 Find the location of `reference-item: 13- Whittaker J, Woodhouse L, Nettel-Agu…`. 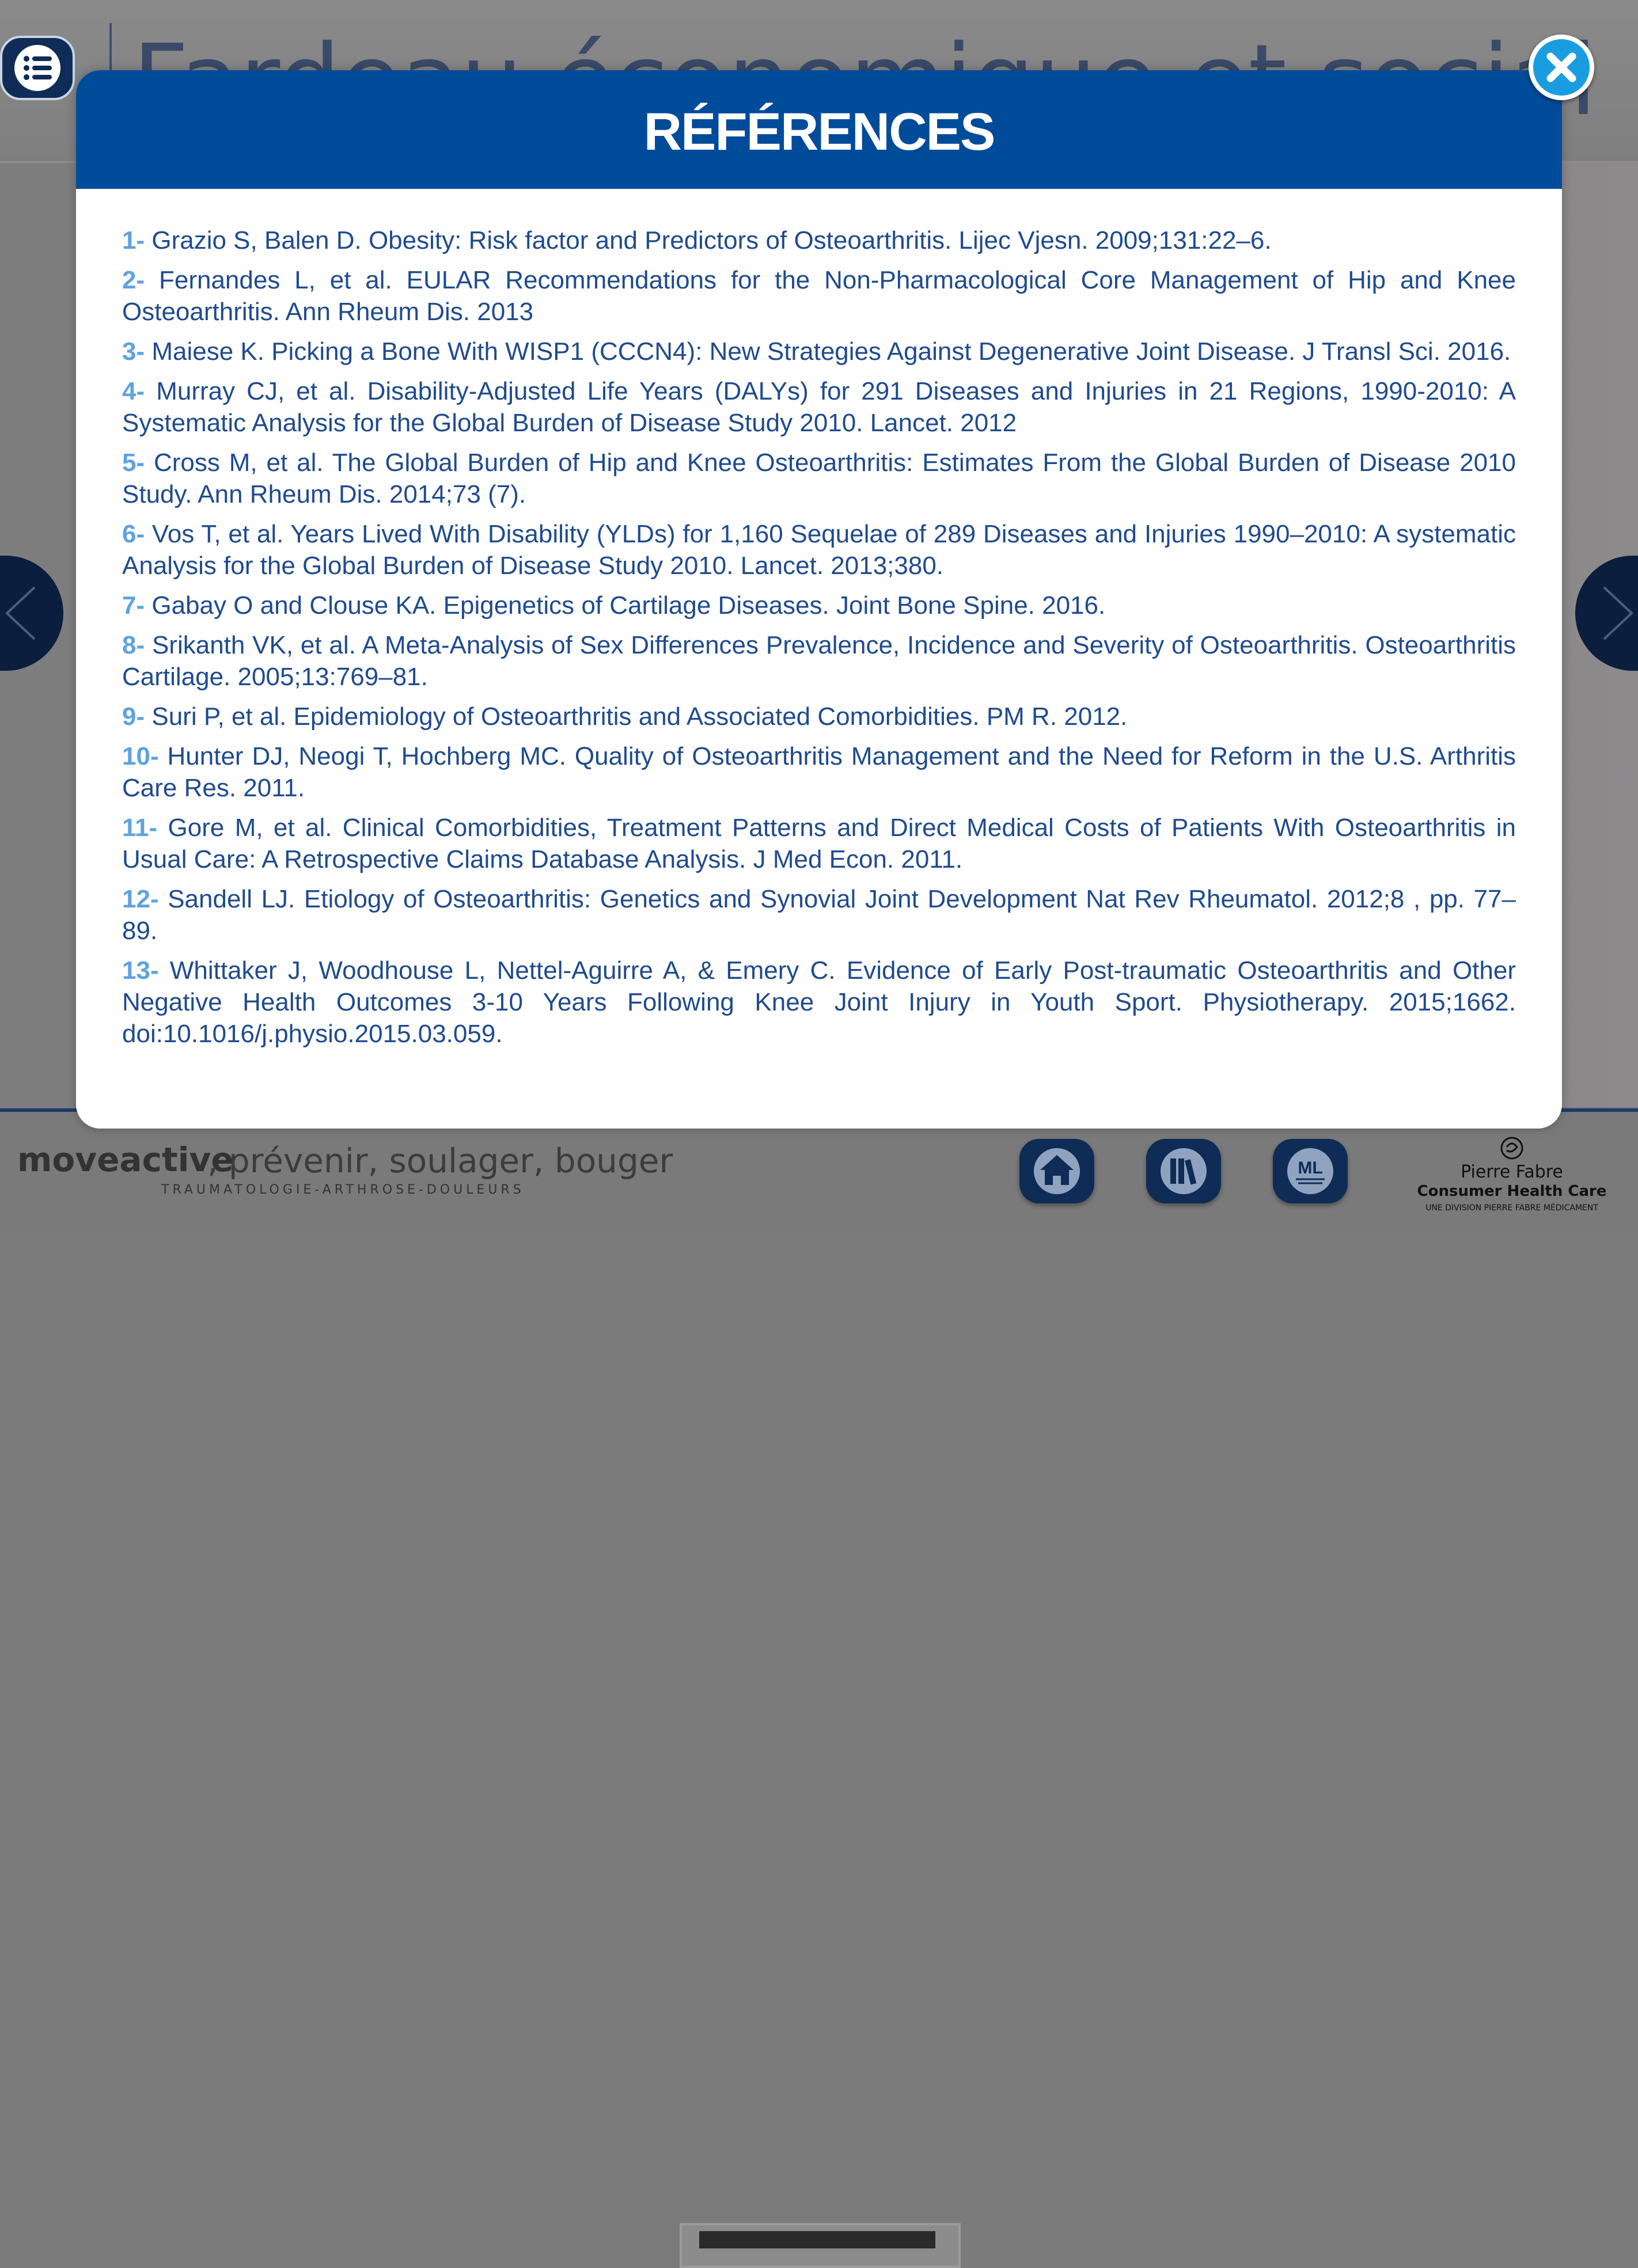

reference-item: 13- Whittaker J, Woodhouse L, Nettel-Agu… is located at coordinates (819, 1002).